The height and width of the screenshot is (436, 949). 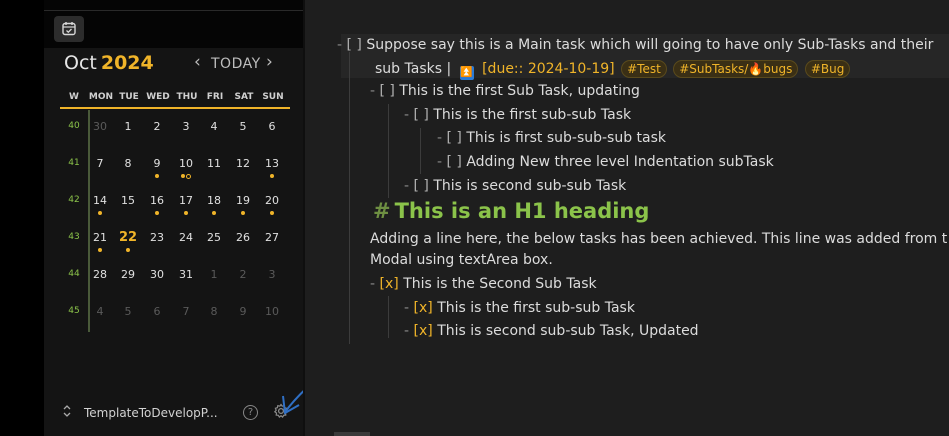 What do you see at coordinates (67, 412) in the screenshot?
I see `vault-switcher-icon` at bounding box center [67, 412].